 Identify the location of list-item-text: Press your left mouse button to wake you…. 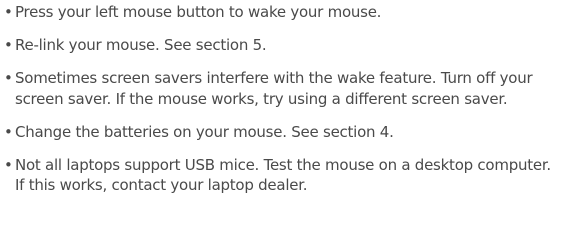
(198, 12).